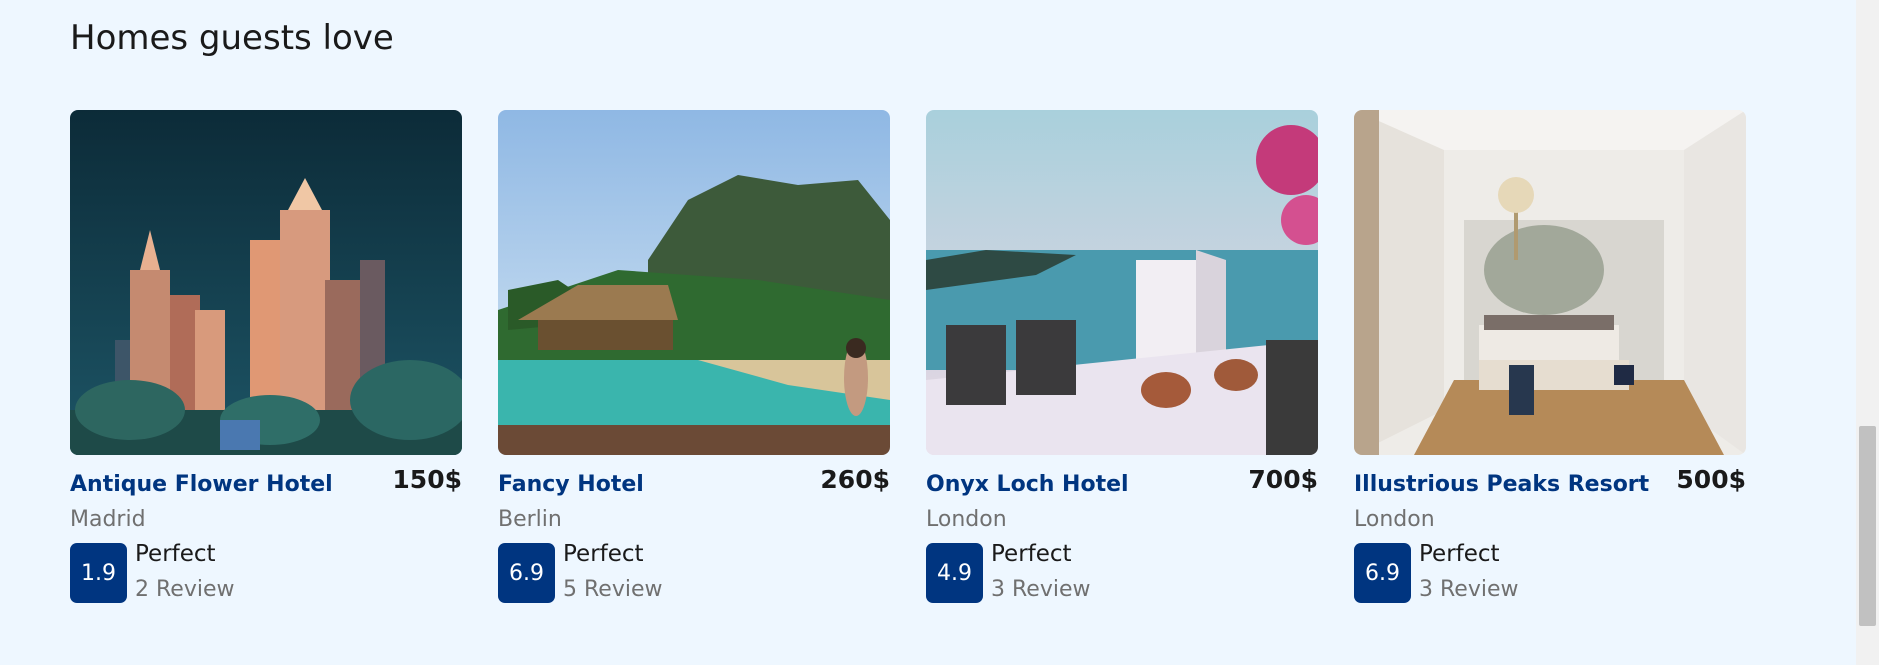 The image size is (1879, 665). Describe the element at coordinates (1027, 485) in the screenshot. I see `hotel-name-link: Onyx Loch Hotel` at that location.